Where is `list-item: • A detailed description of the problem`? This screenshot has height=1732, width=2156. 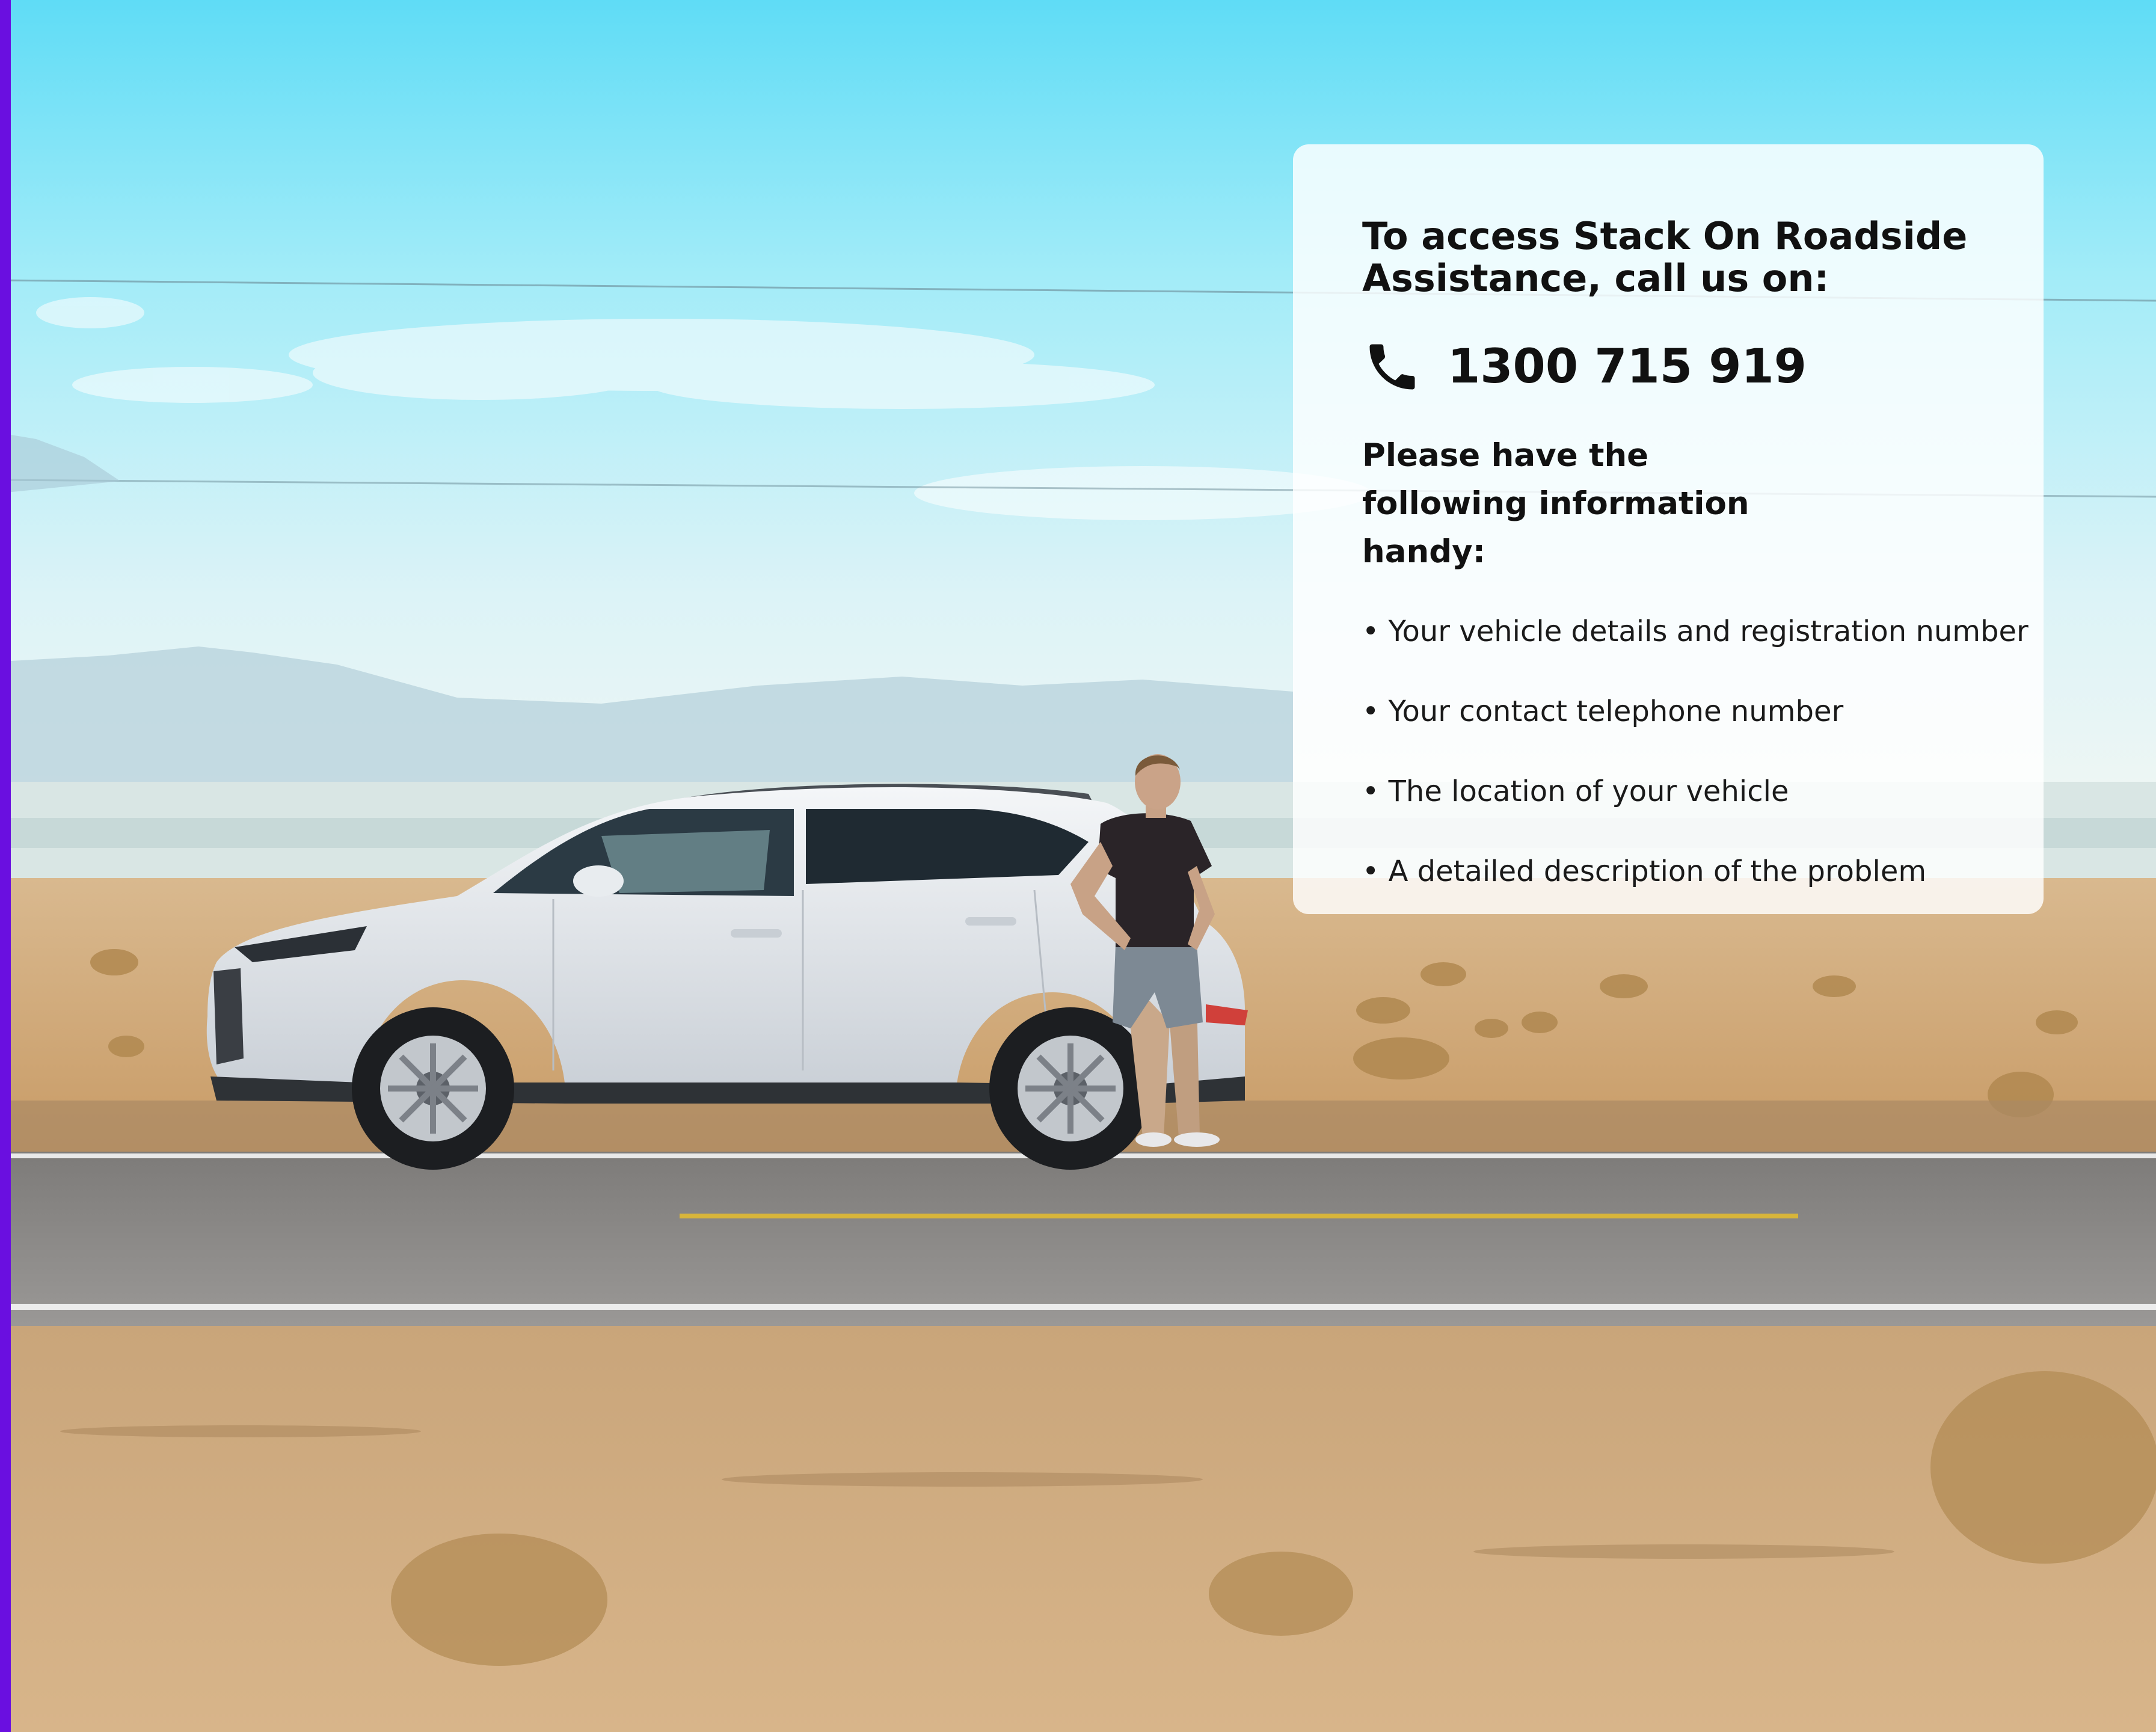 list-item: • A detailed description of the problem is located at coordinates (1644, 871).